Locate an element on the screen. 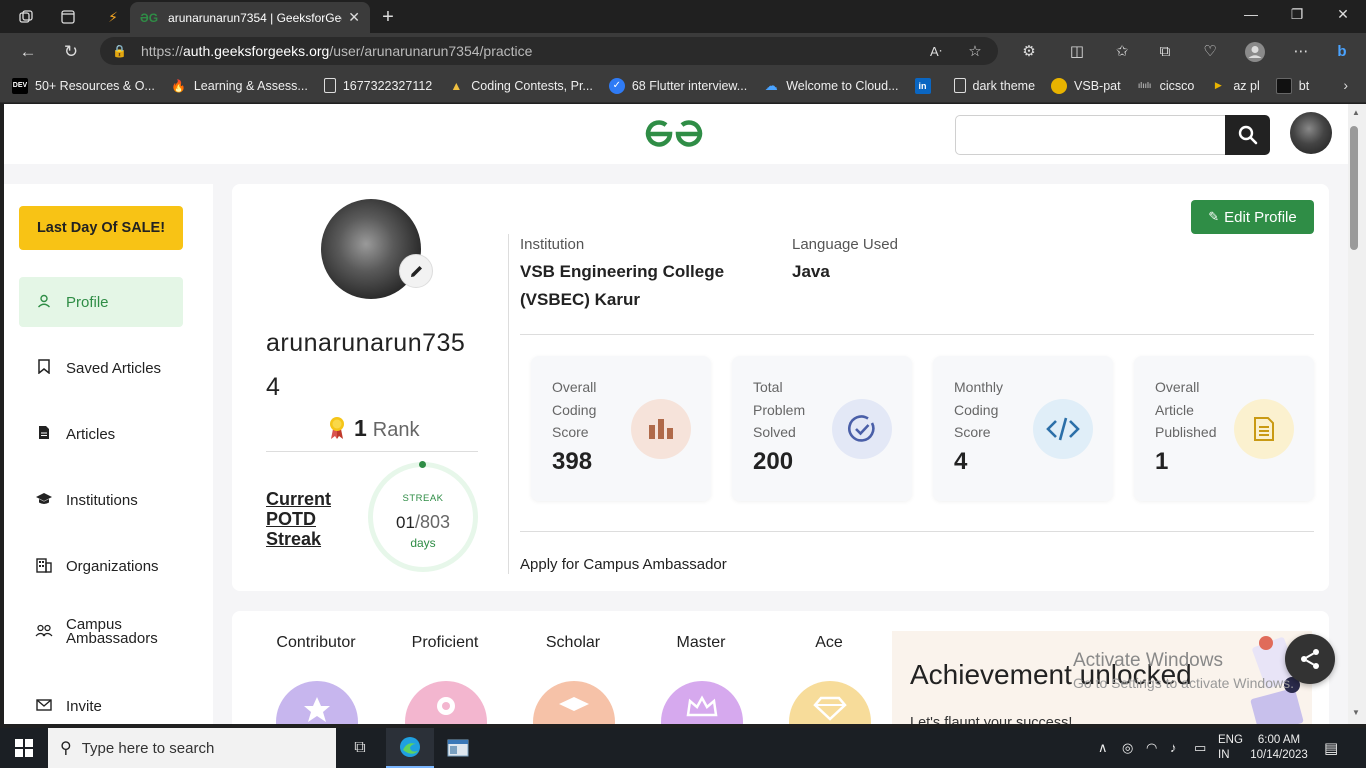 The width and height of the screenshot is (1366, 768). search-input is located at coordinates (1091, 135).